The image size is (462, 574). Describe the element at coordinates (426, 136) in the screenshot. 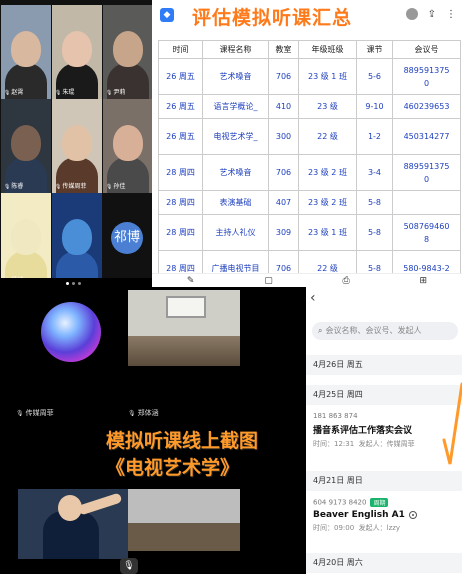

I see `table-cell: 450314277` at that location.